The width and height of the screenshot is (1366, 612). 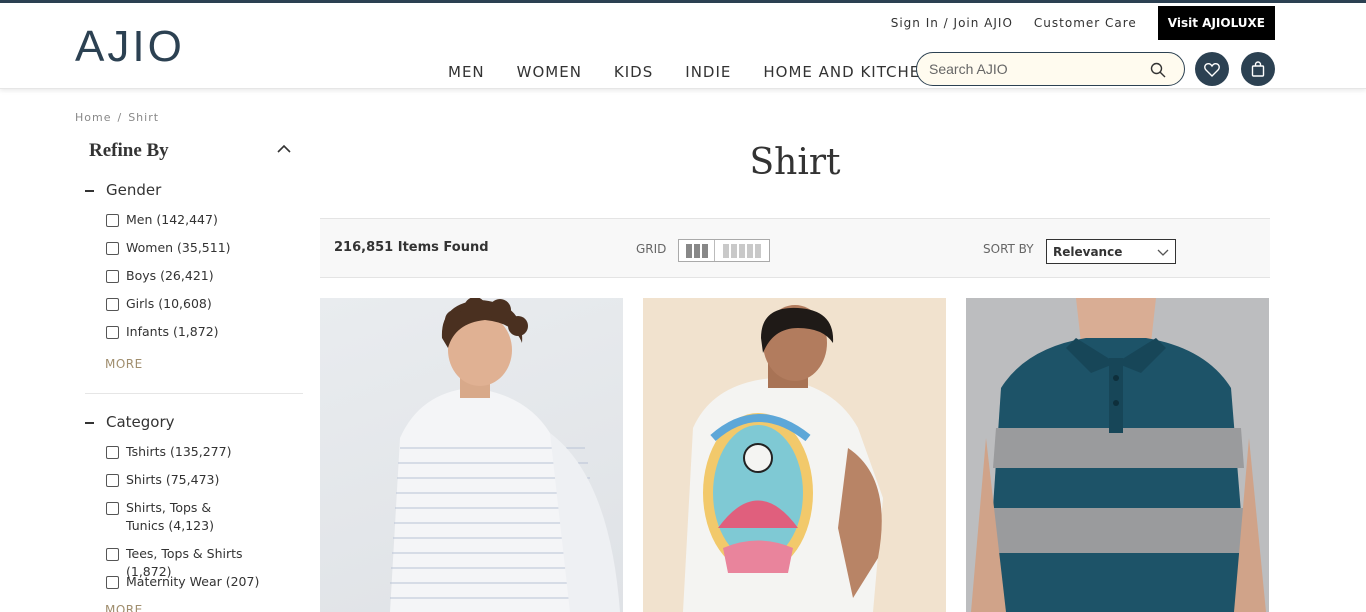 What do you see at coordinates (124, 607) in the screenshot?
I see `category-more-link: MORE` at bounding box center [124, 607].